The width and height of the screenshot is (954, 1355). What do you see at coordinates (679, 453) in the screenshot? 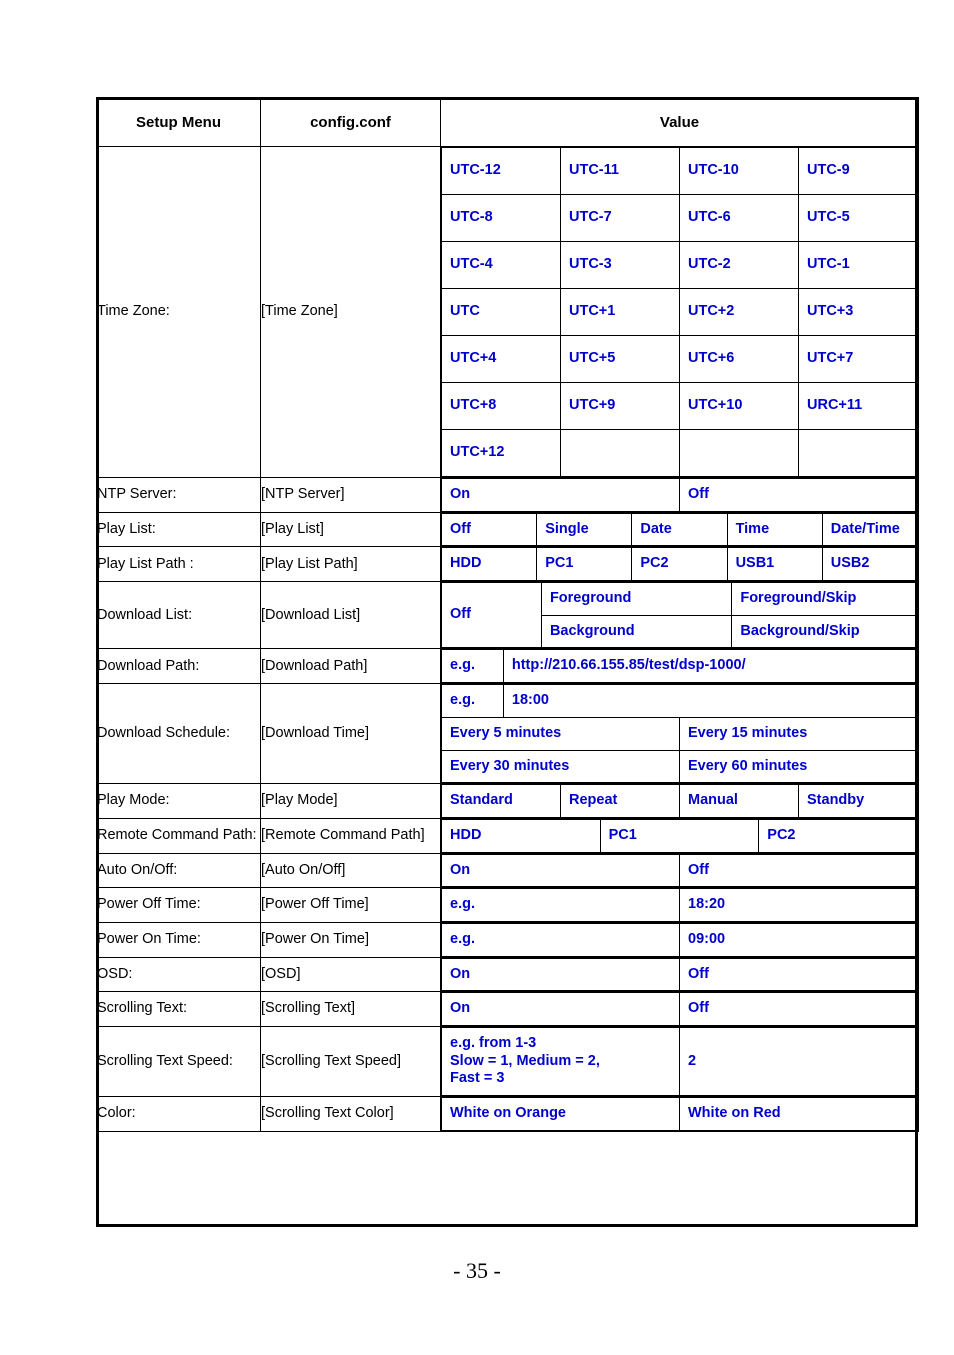
I see `timezone-row: UTC+12` at bounding box center [679, 453].